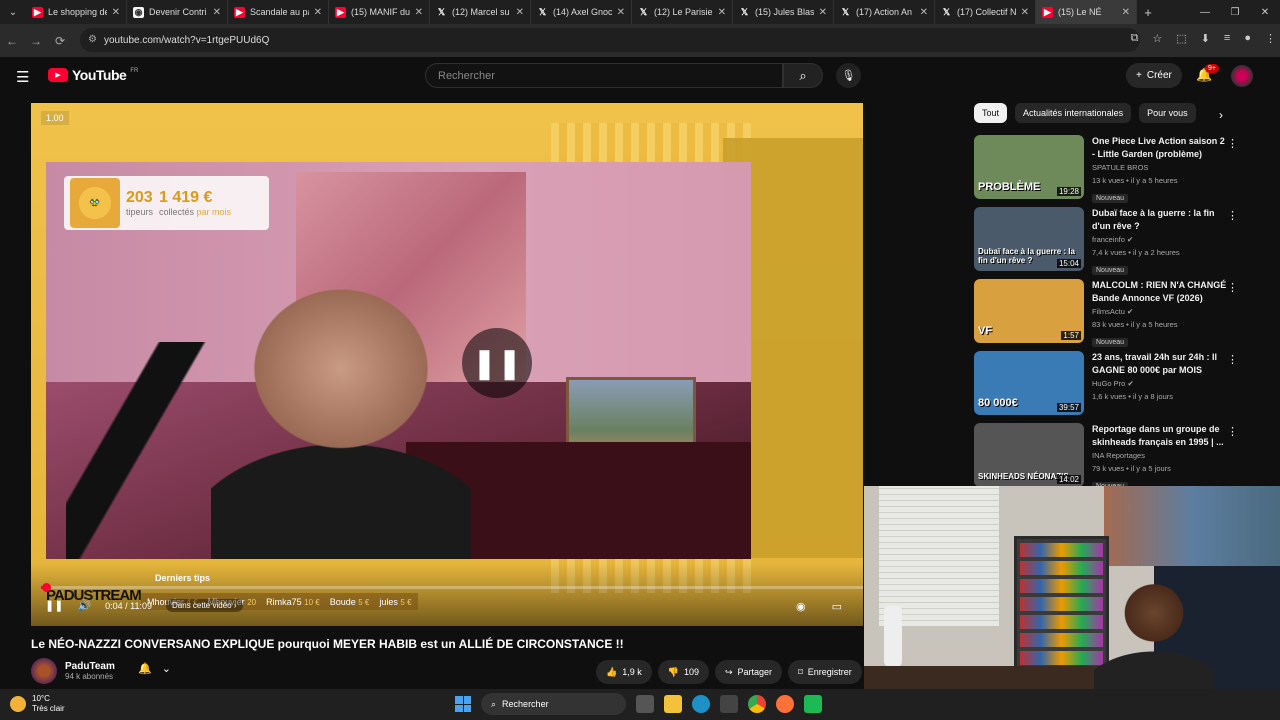 The image size is (1280, 720). Describe the element at coordinates (1029, 167) in the screenshot. I see `video-thumbnail: PROBLÈME 19:28` at that location.